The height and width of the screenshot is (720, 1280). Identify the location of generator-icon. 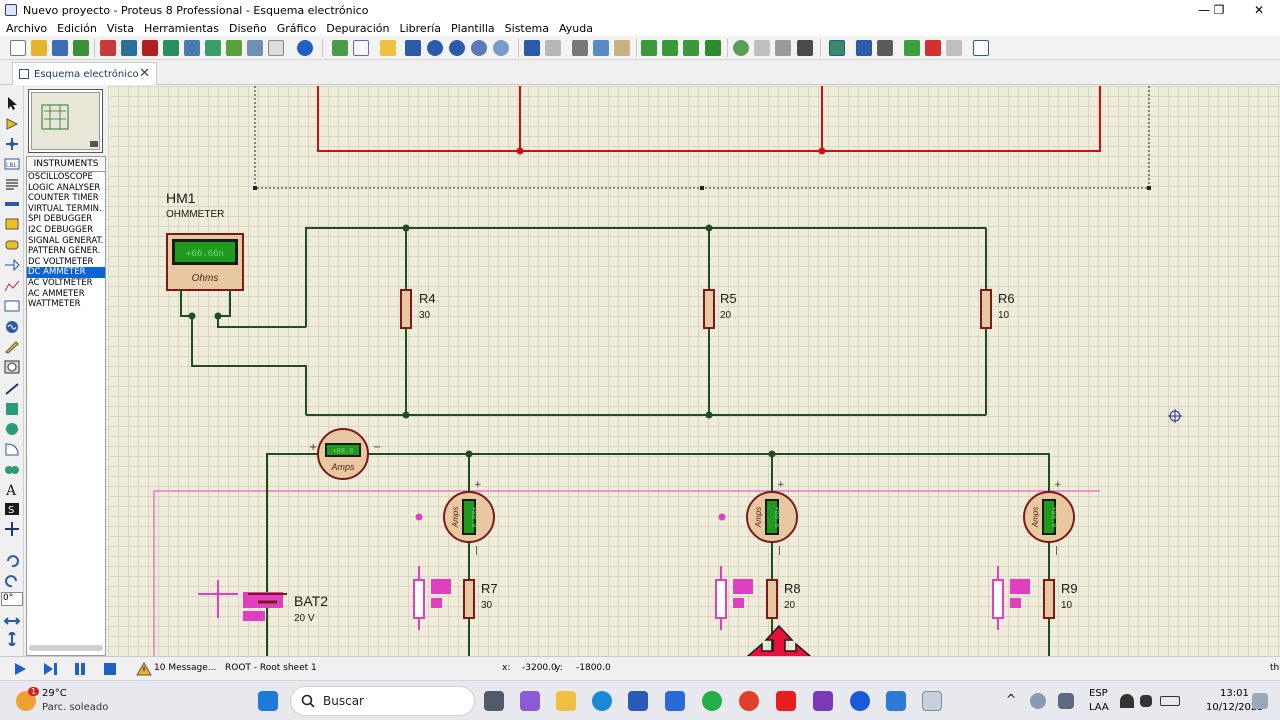
(12, 327).